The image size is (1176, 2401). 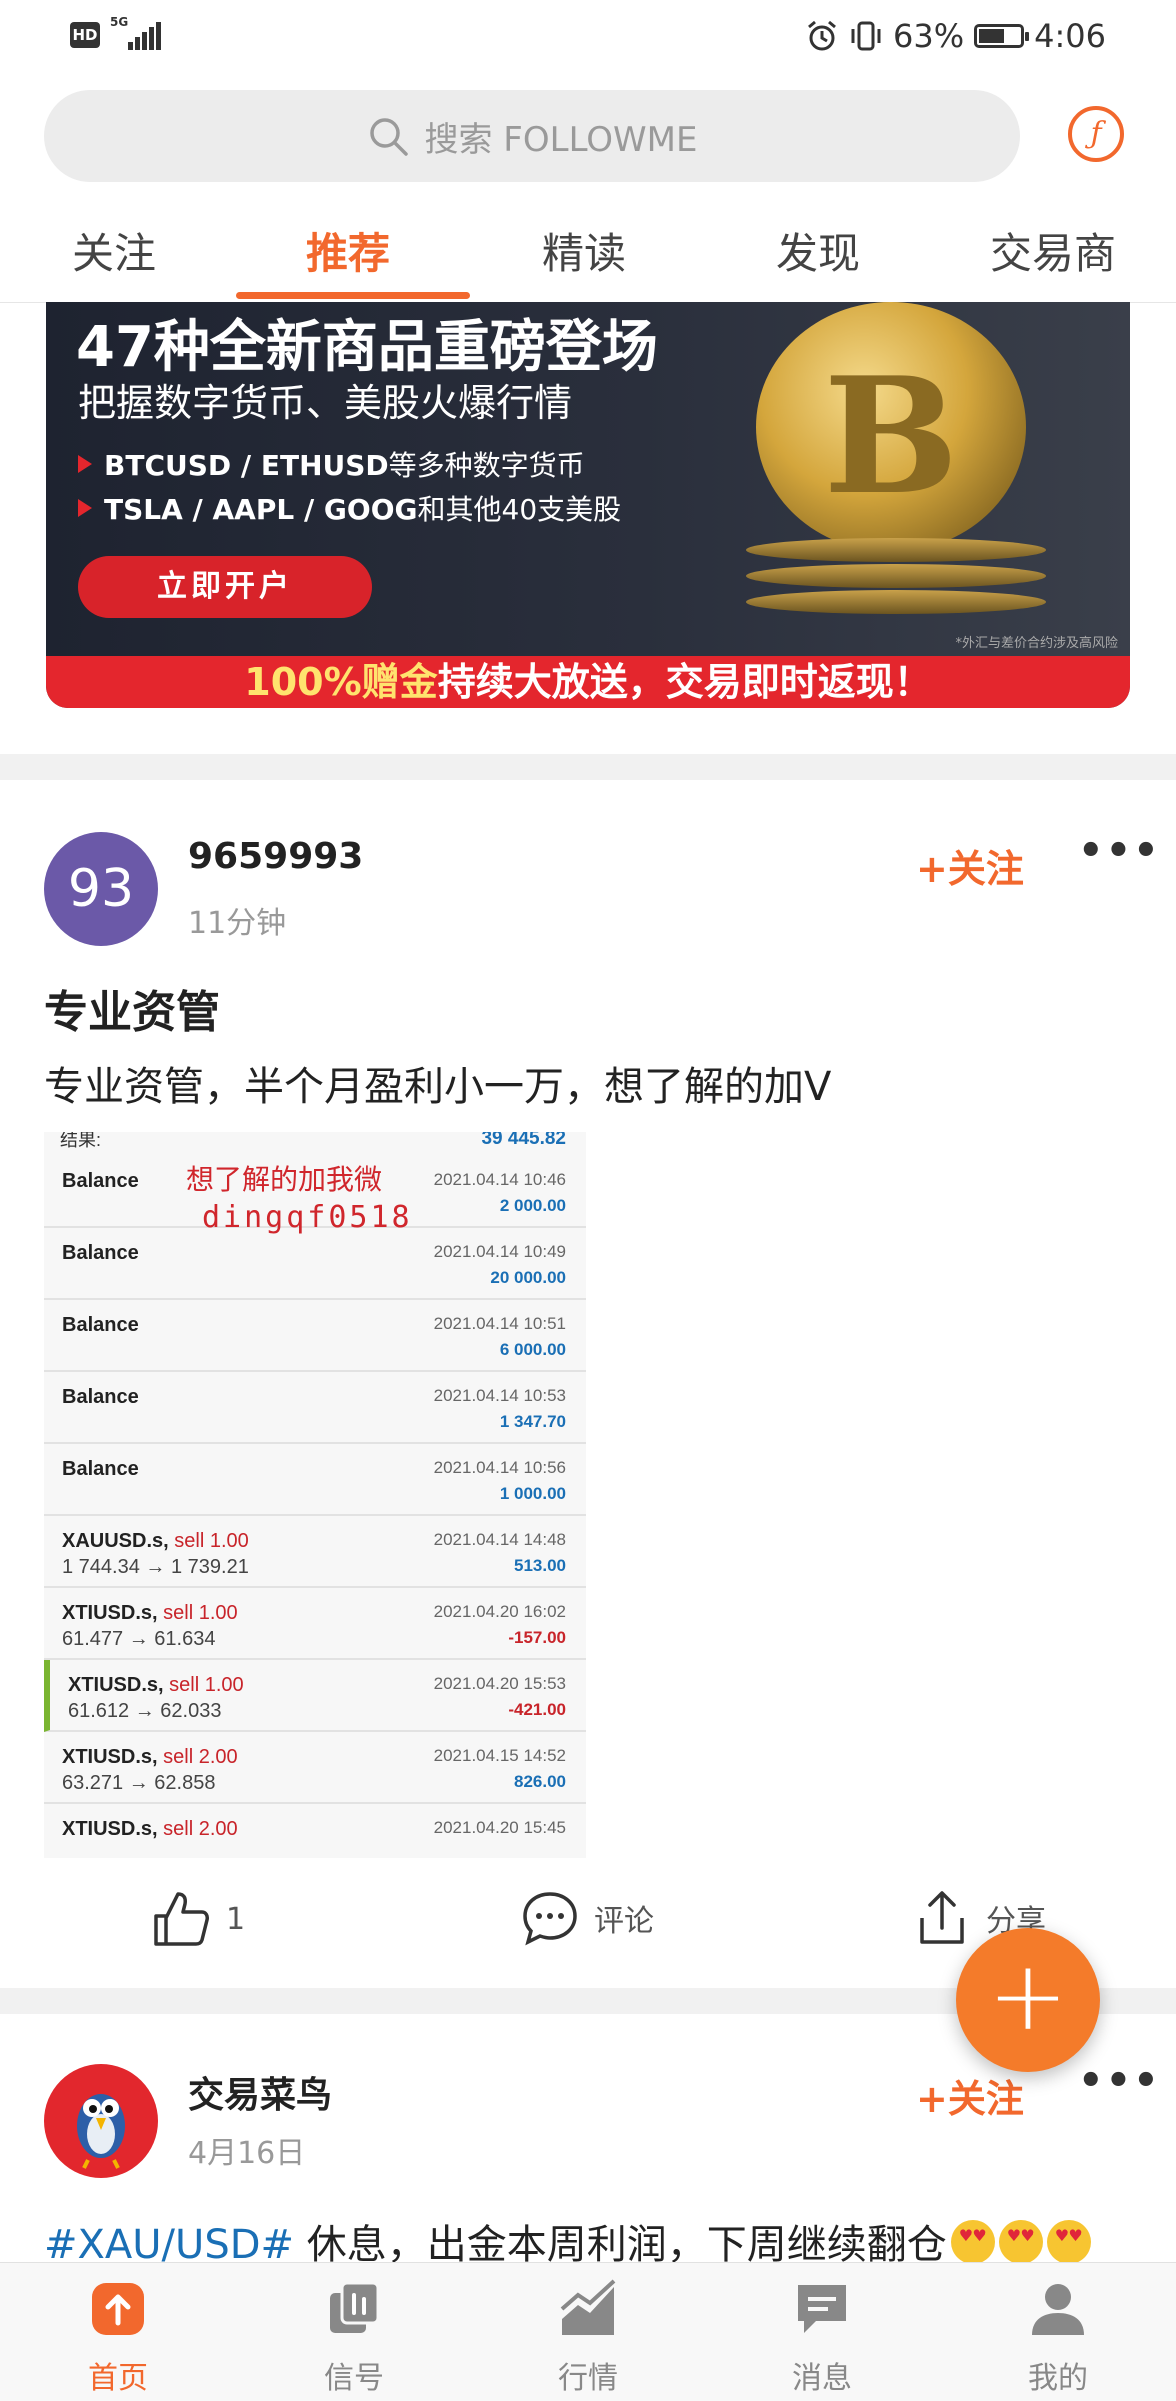 I want to click on post-username: 交易菜鸟, so click(x=260, y=2092).